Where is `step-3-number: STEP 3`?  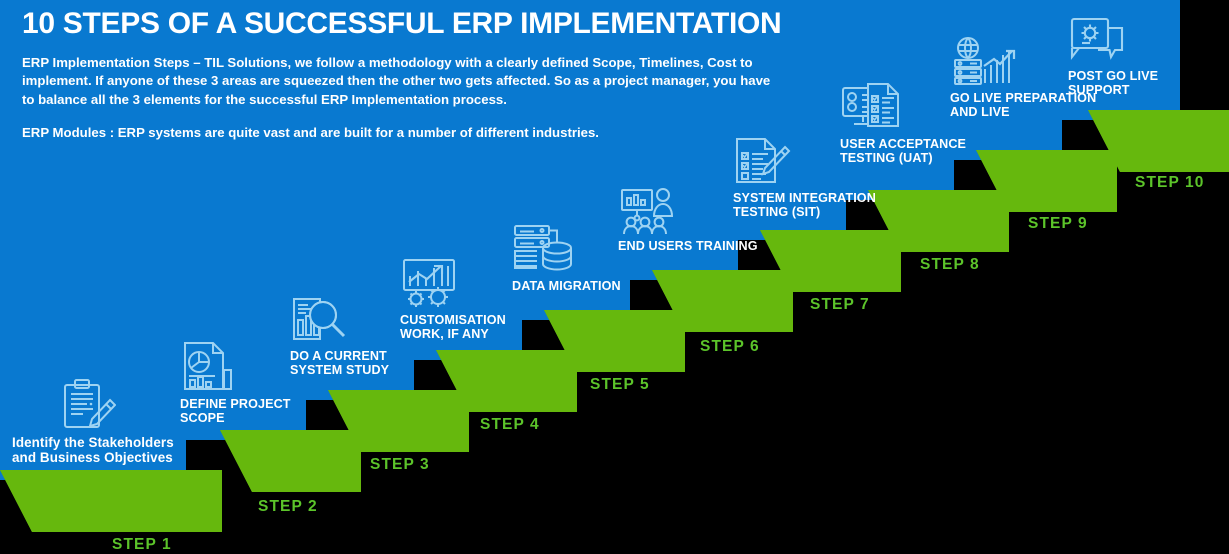 step-3-number: STEP 3 is located at coordinates (400, 464).